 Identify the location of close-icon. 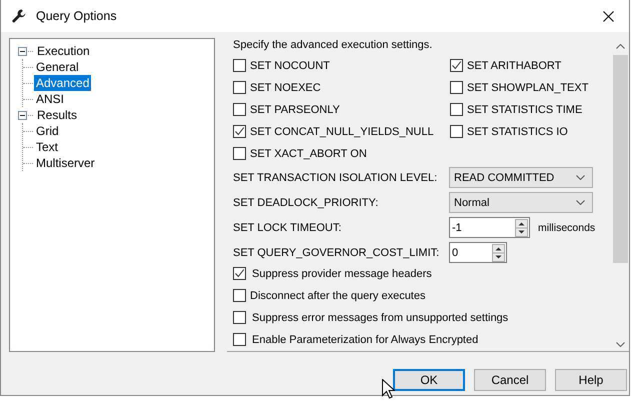
(608, 16).